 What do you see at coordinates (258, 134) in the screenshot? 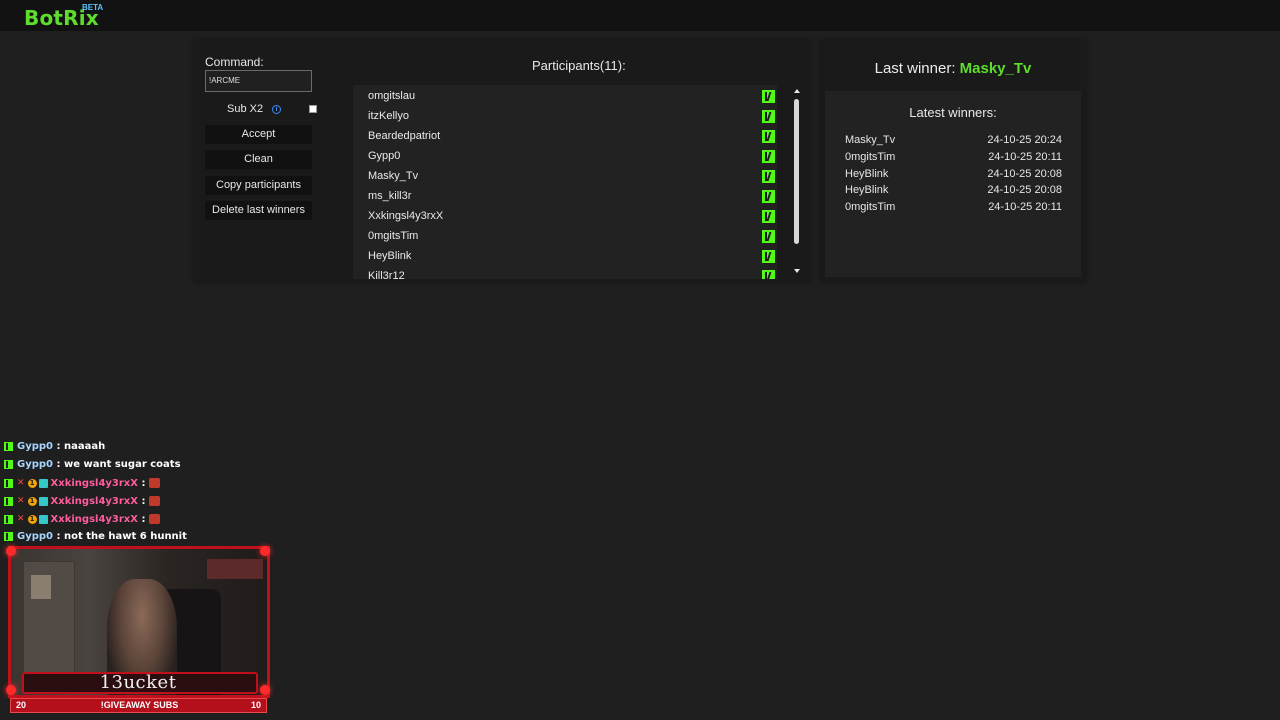
I see `accept-button: Accept` at bounding box center [258, 134].